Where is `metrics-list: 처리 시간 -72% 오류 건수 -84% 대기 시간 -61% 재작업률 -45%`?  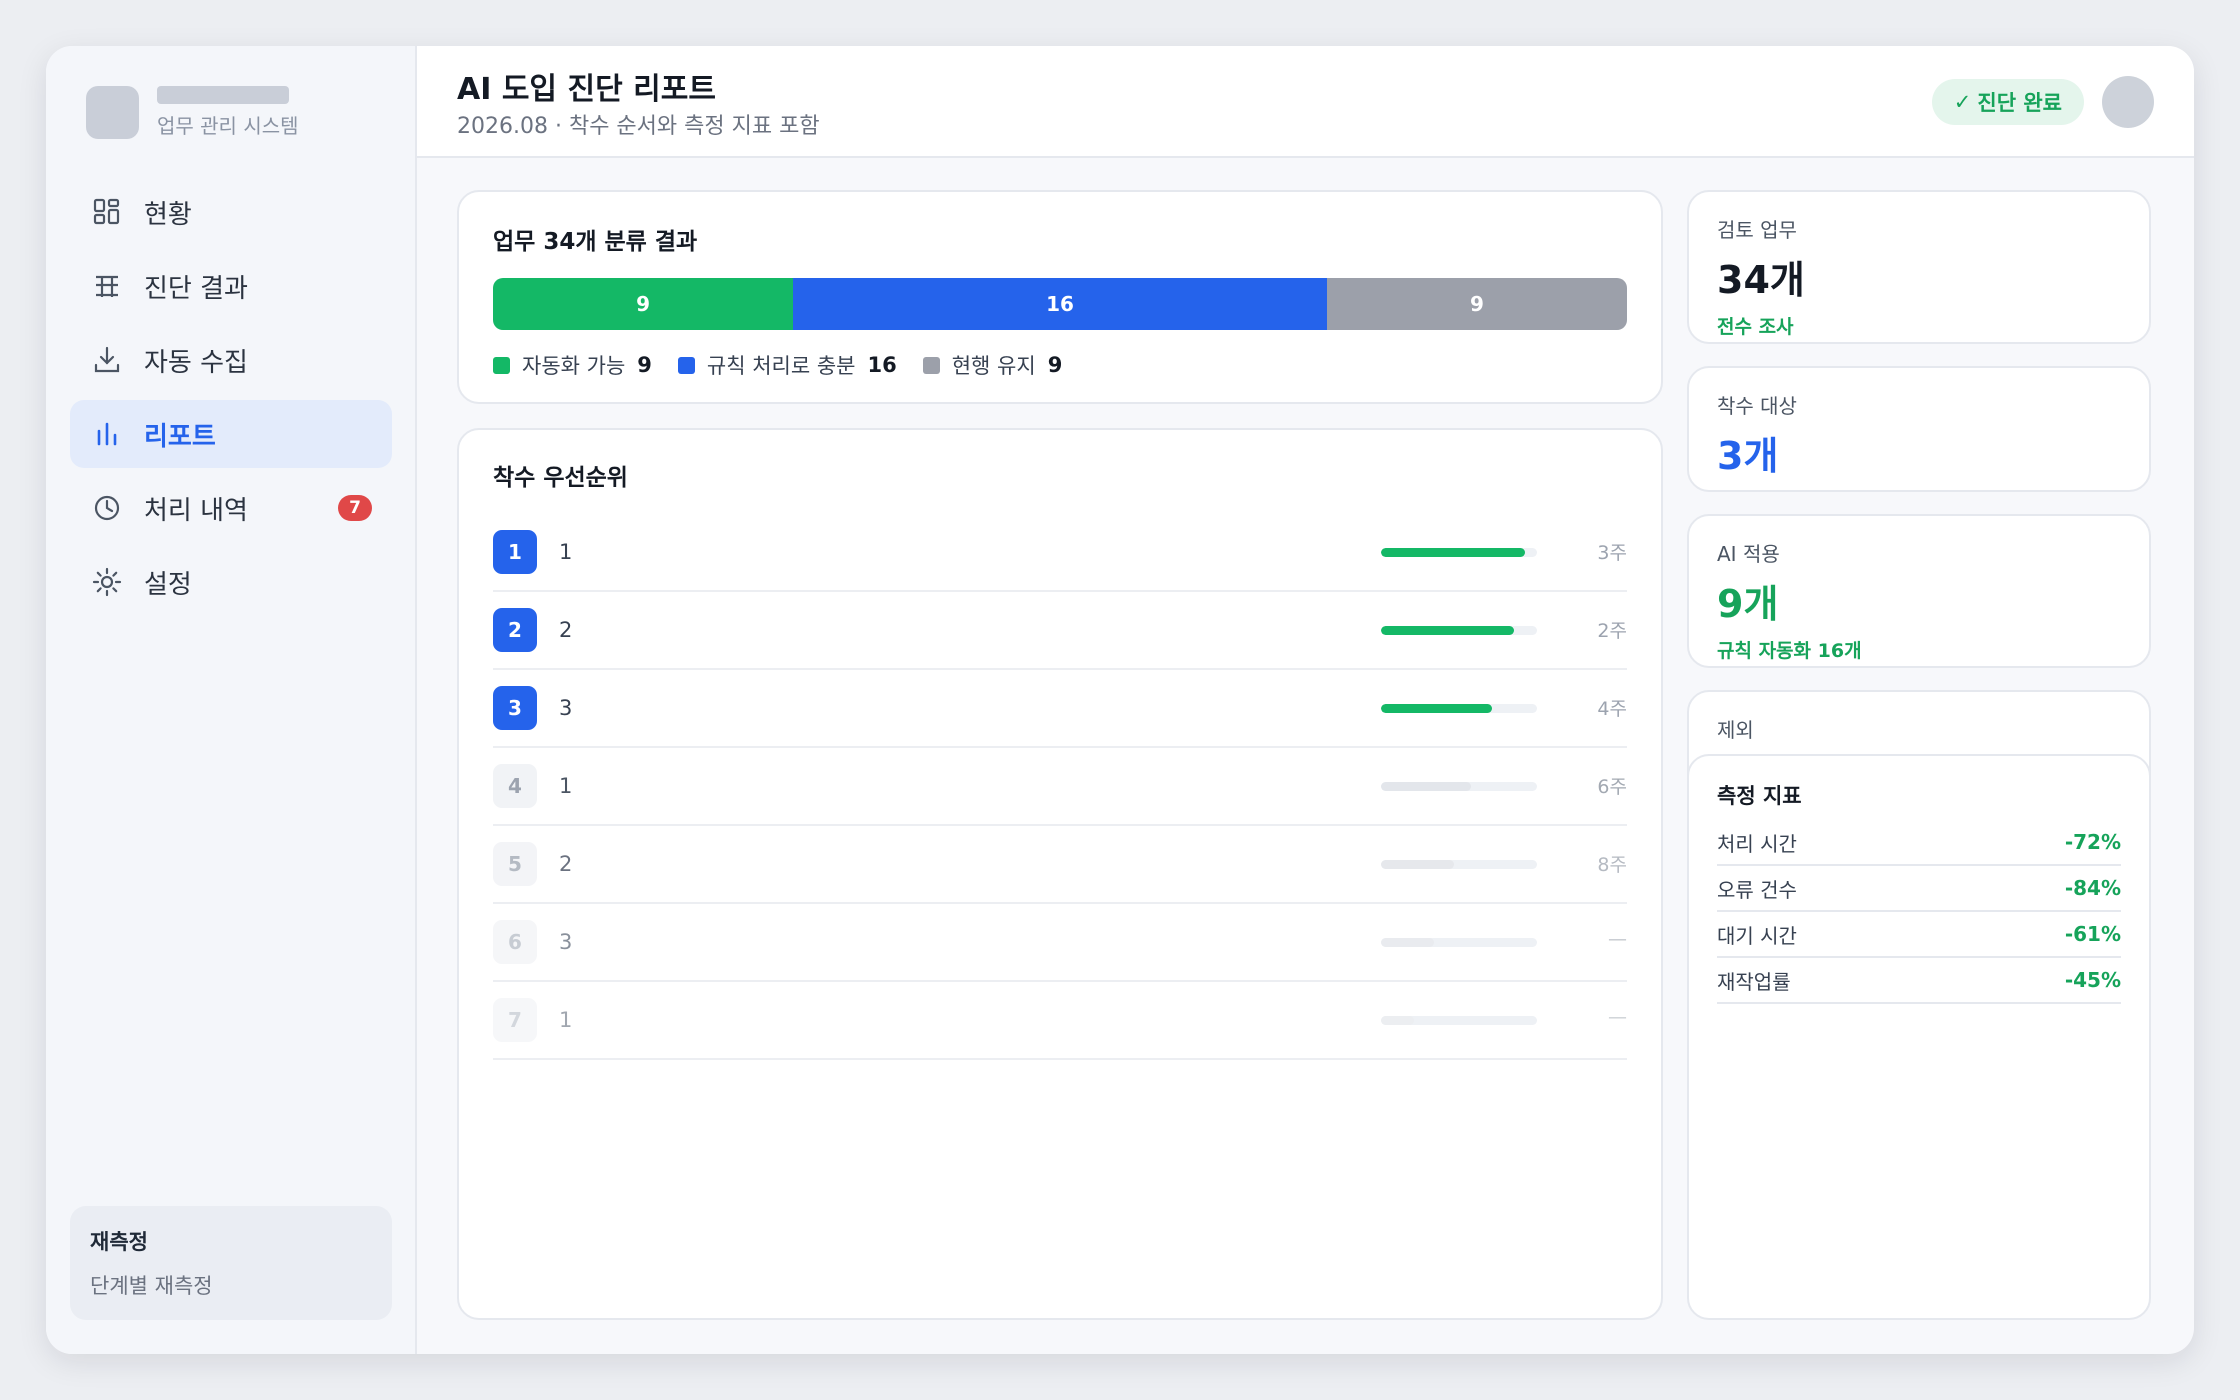
metrics-list: 처리 시간 -72% 오류 건수 -84% 대기 시간 -61% 재작업률 -45% is located at coordinates (1919, 912).